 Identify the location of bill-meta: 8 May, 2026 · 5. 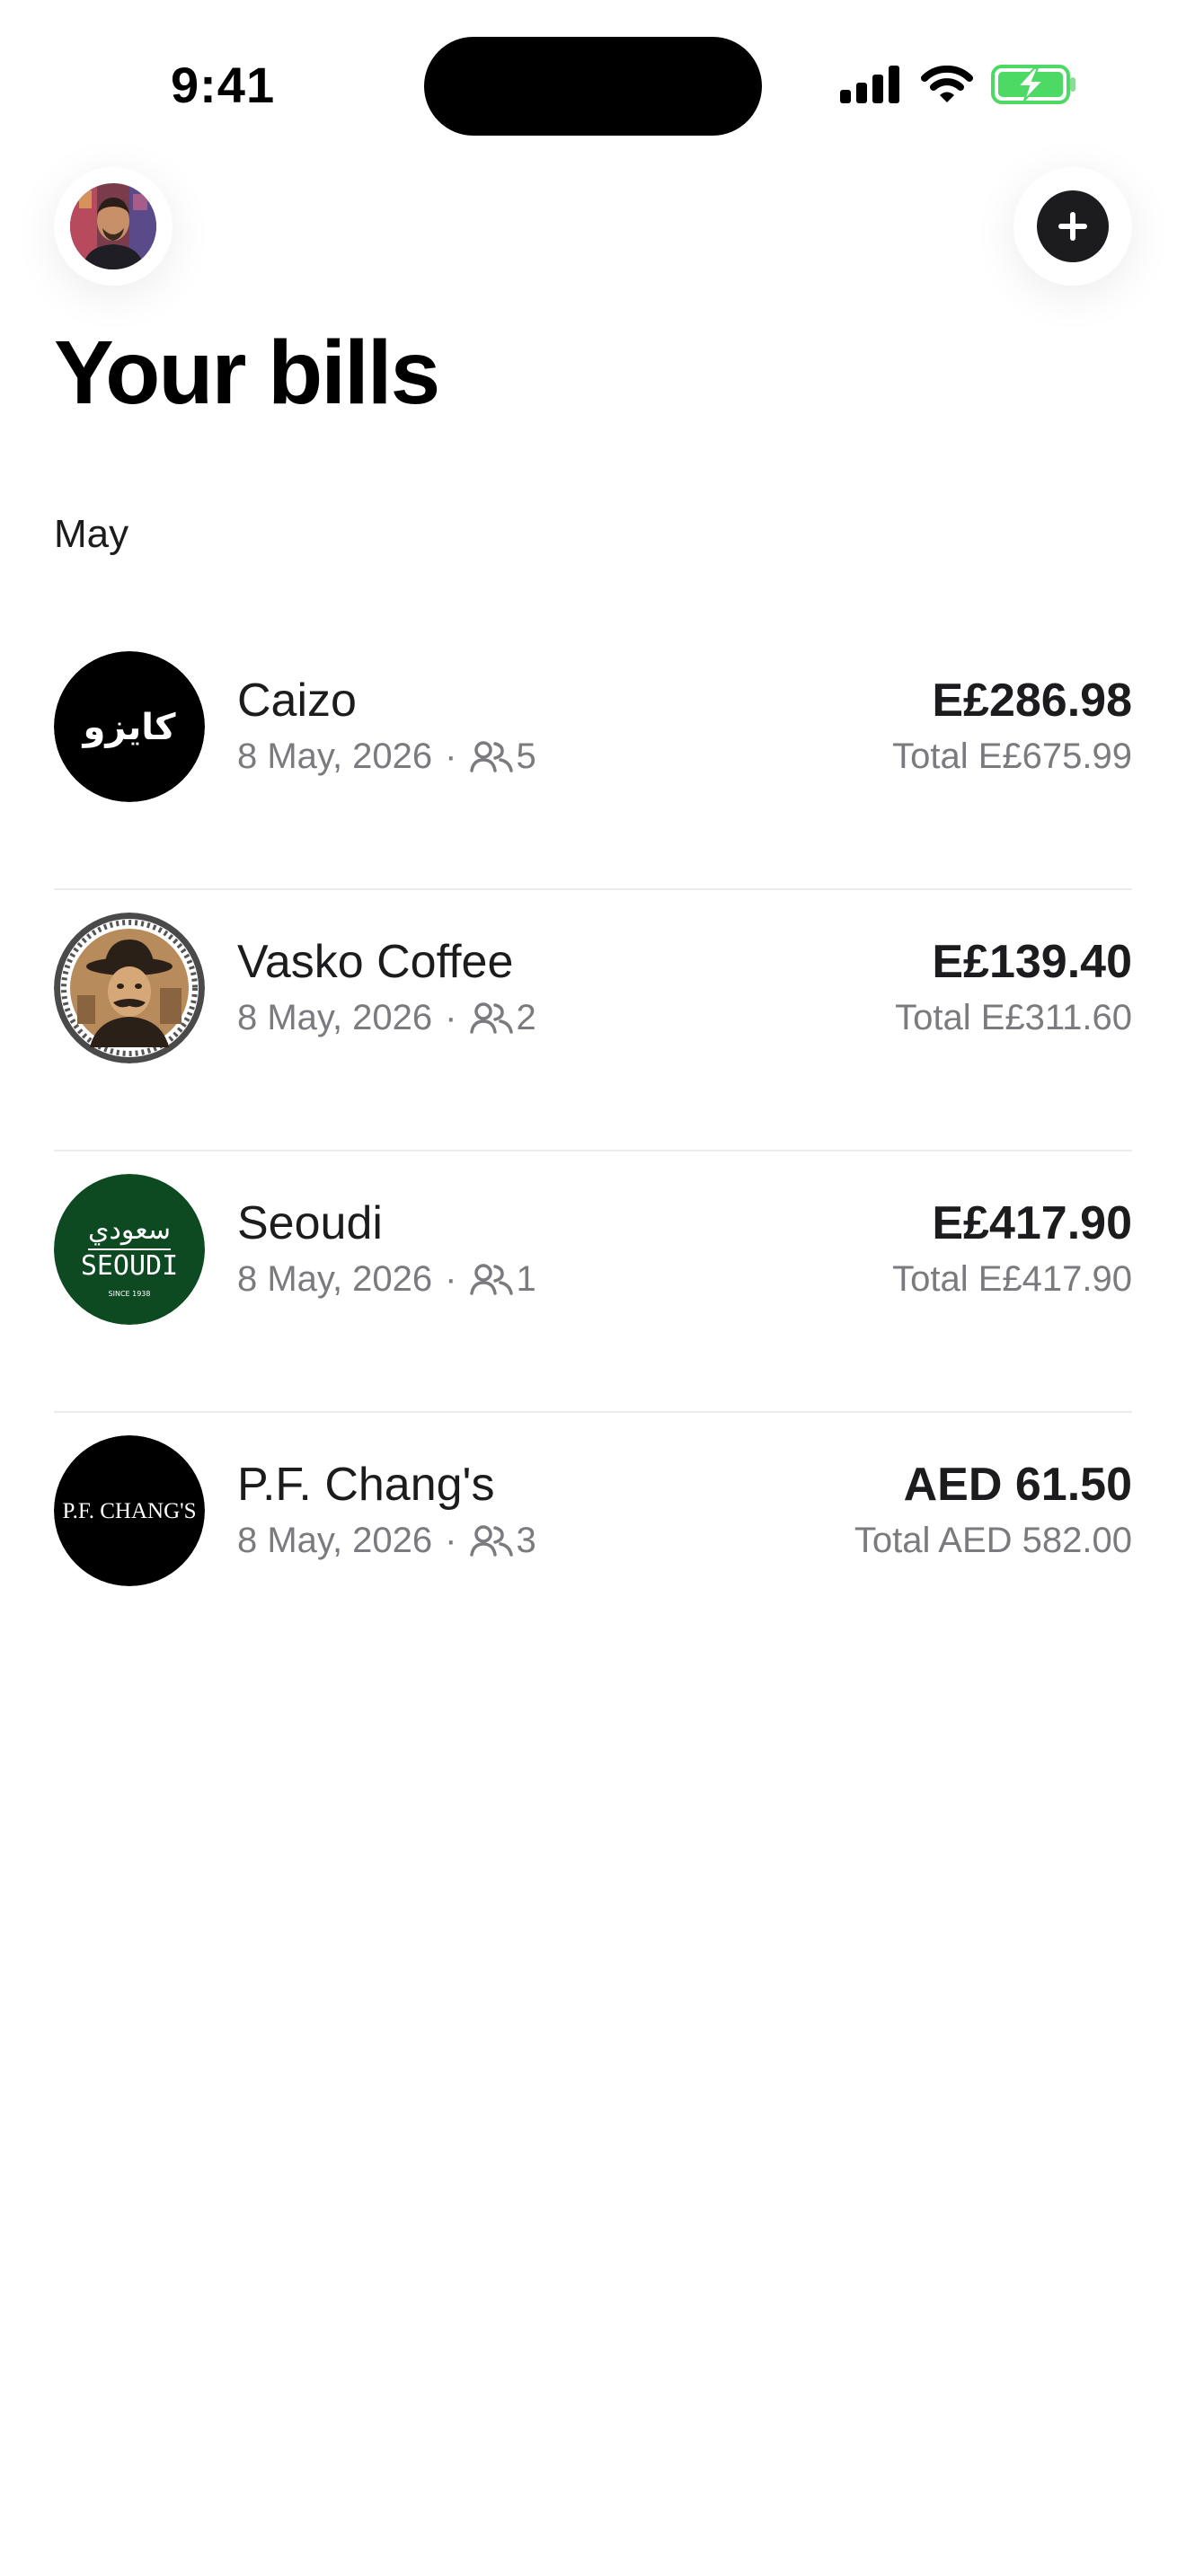
(386, 756).